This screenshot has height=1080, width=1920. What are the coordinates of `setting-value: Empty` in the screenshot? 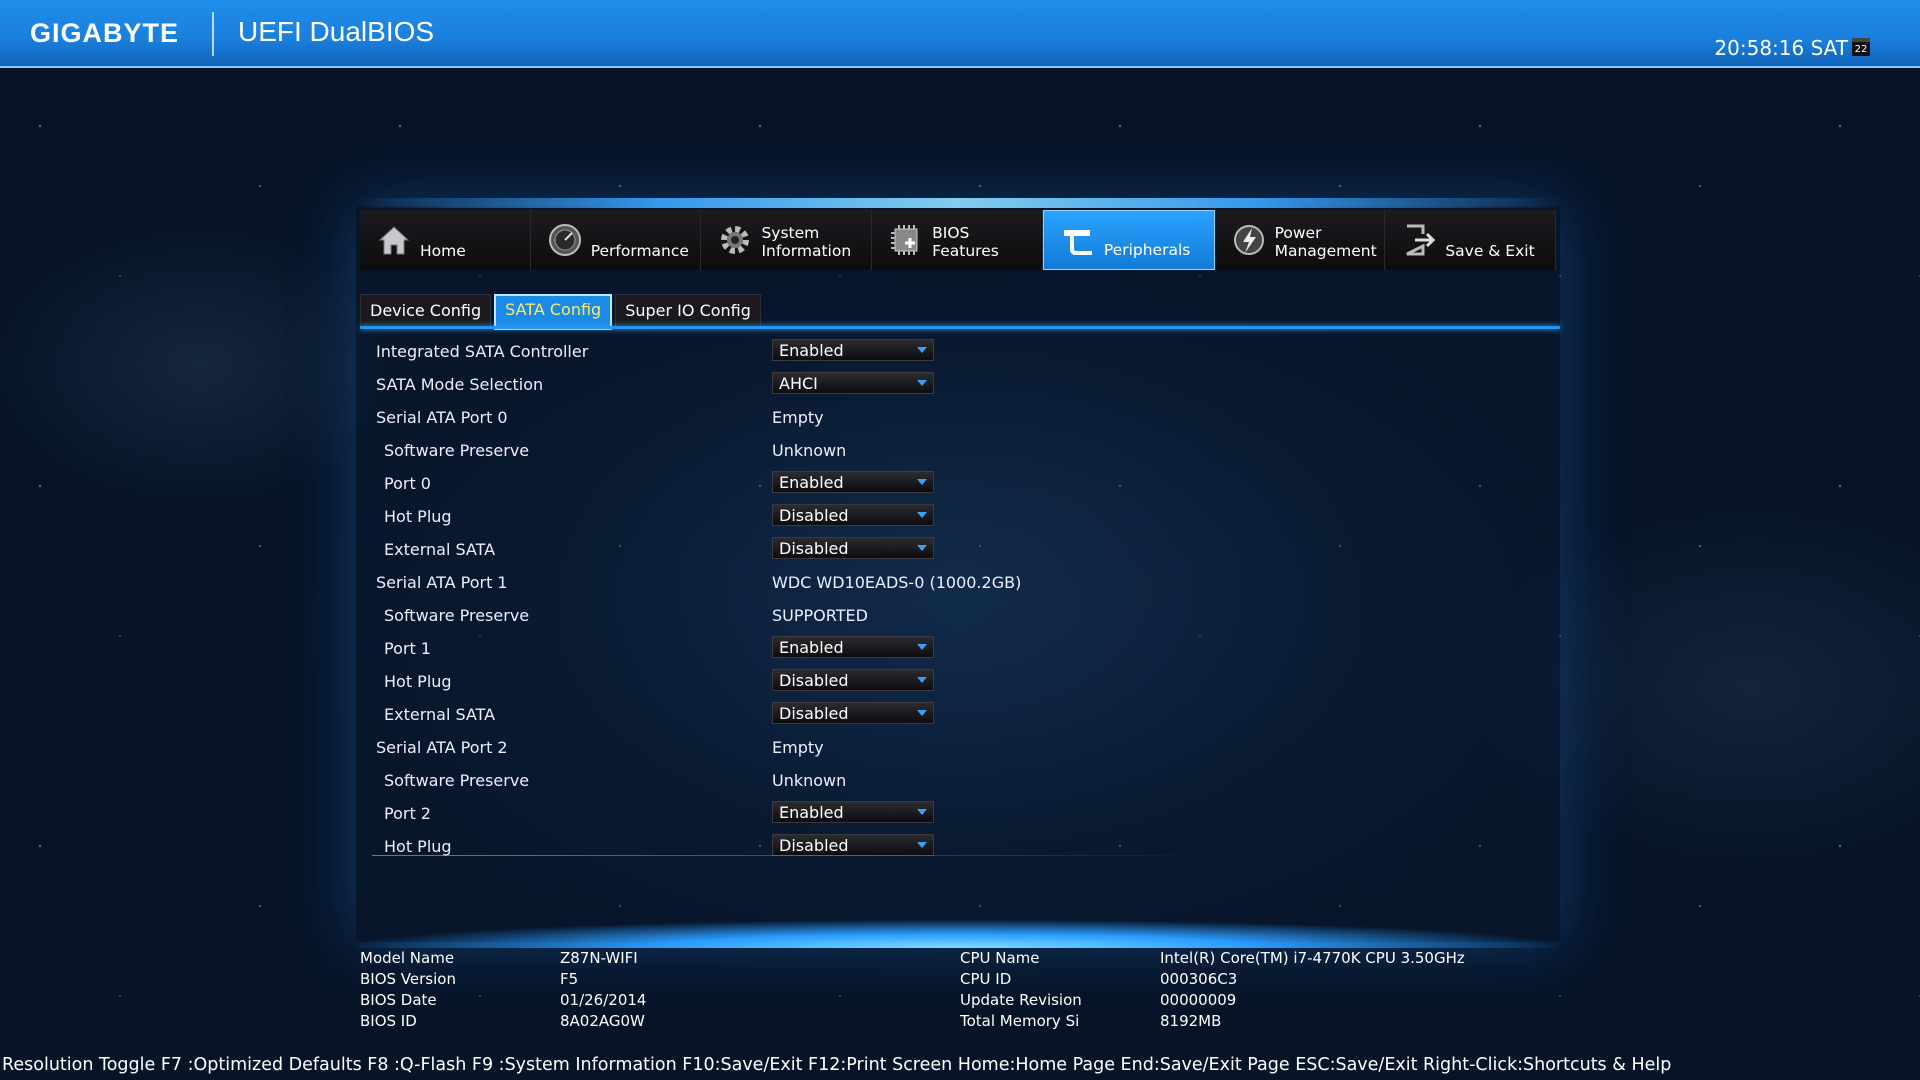 It's located at (798, 417).